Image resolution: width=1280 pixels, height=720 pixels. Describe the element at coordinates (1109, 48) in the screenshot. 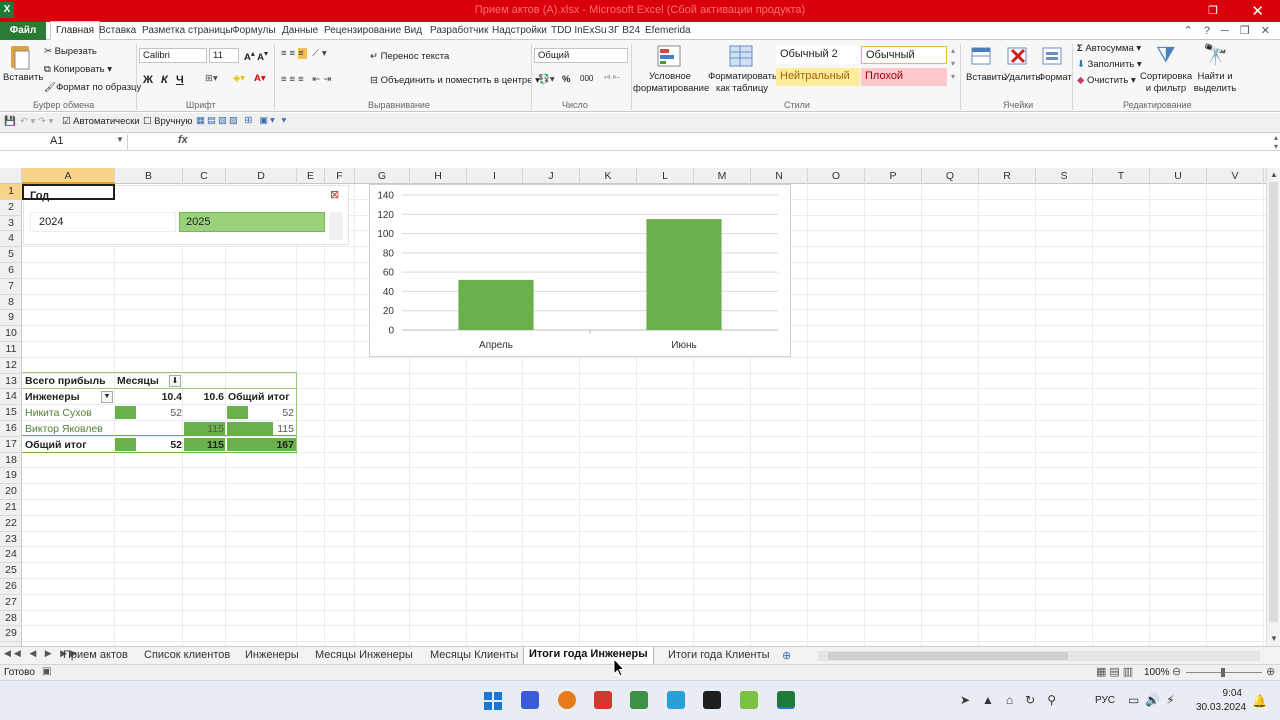

I see `autosum-button: Σ Автосумма ▾` at that location.